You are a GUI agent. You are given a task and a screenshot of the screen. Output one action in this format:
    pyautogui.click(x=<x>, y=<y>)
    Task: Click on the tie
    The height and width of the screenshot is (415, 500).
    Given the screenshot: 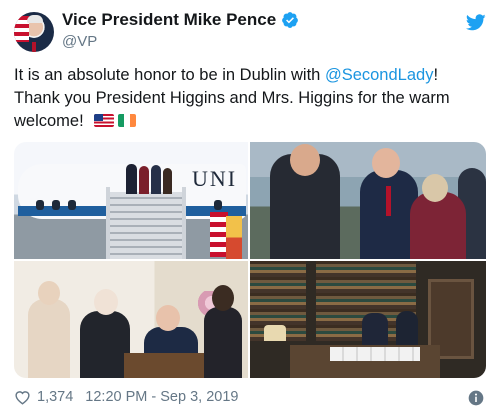 What is the action you would take?
    pyautogui.click(x=388, y=201)
    